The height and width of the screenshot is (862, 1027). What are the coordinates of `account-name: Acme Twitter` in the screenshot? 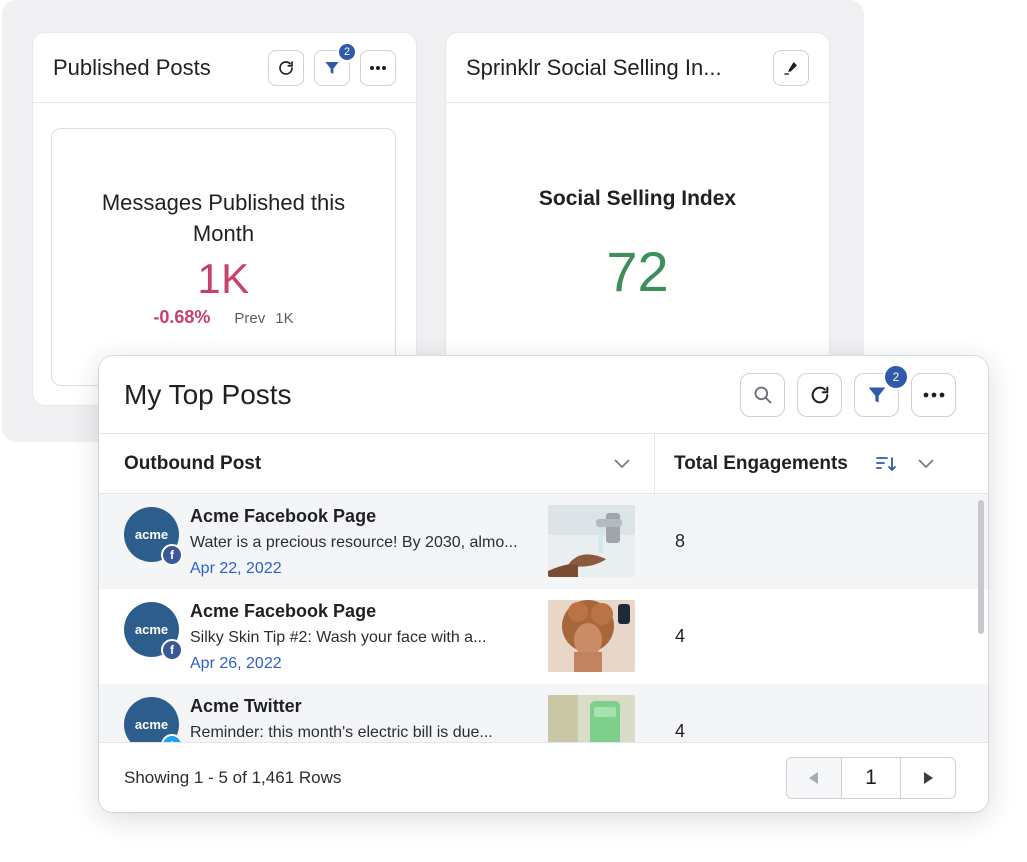 It's located at (246, 706).